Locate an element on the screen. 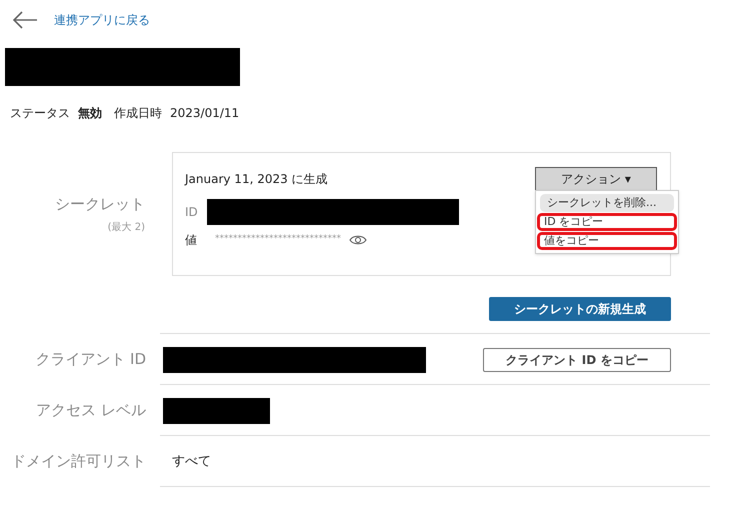  secret-label: シークレット is located at coordinates (100, 205).